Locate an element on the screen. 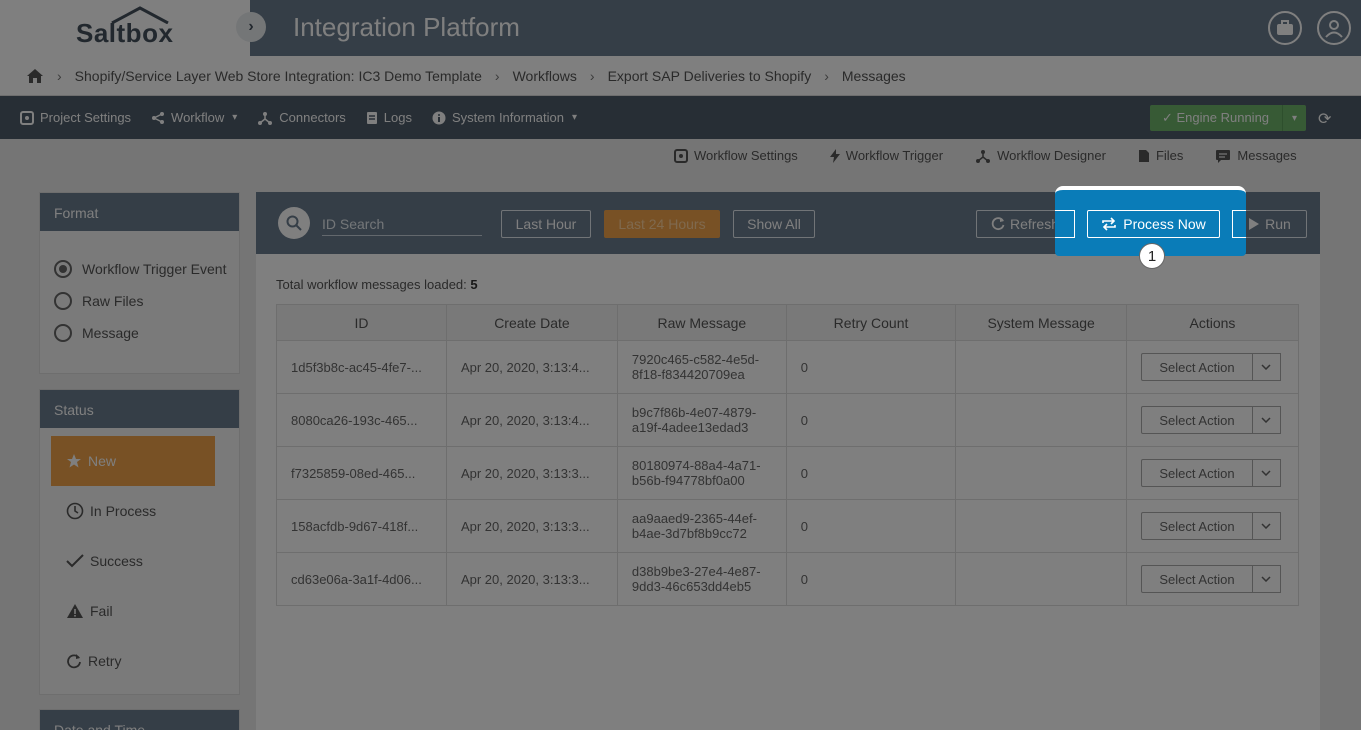  engine-status-button: ✓ Engine Running ▾ is located at coordinates (1228, 118).